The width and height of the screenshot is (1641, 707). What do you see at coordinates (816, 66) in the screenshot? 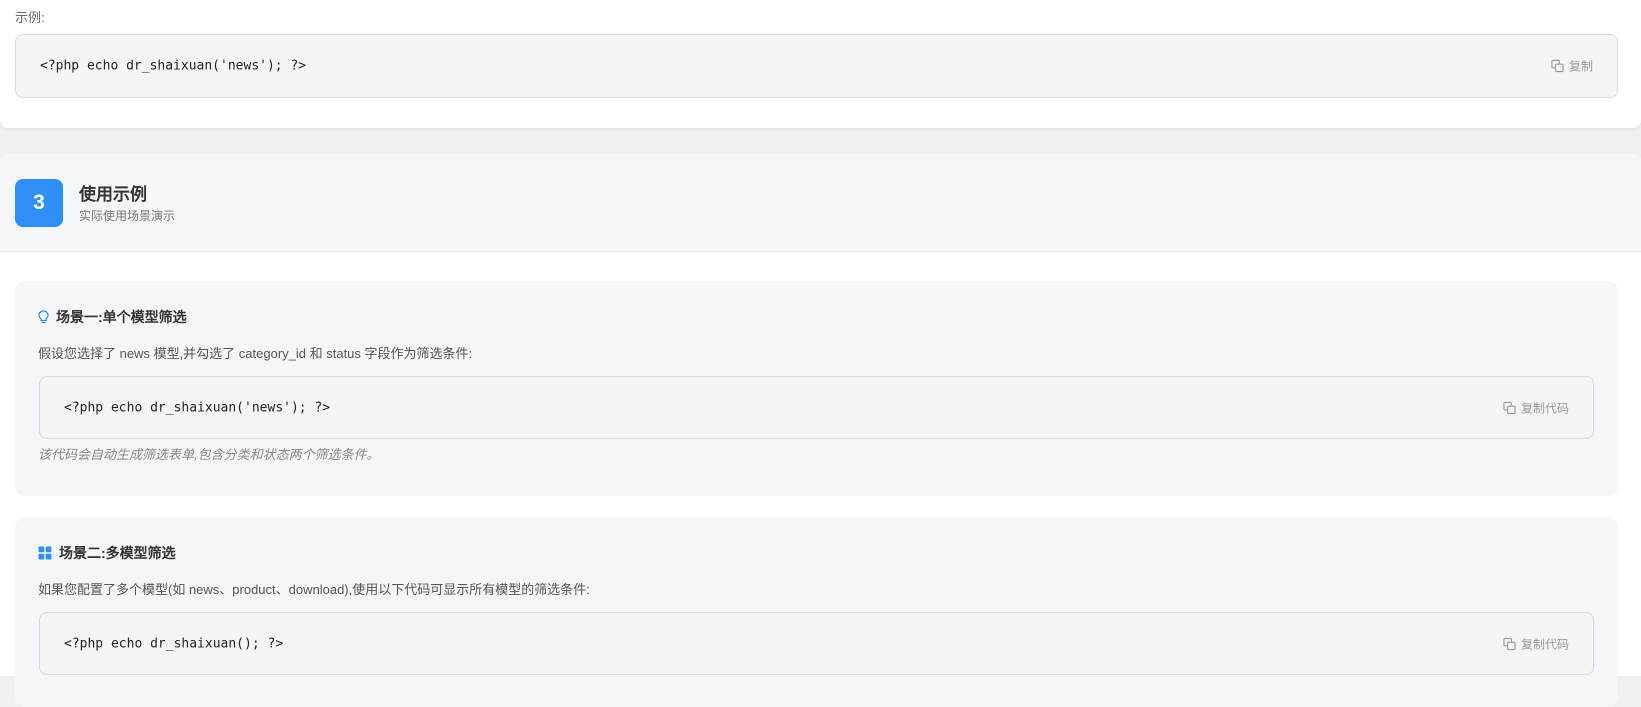
I see `example-code-block: <?php echo dr_shaixuan('news'); ?> 复制` at bounding box center [816, 66].